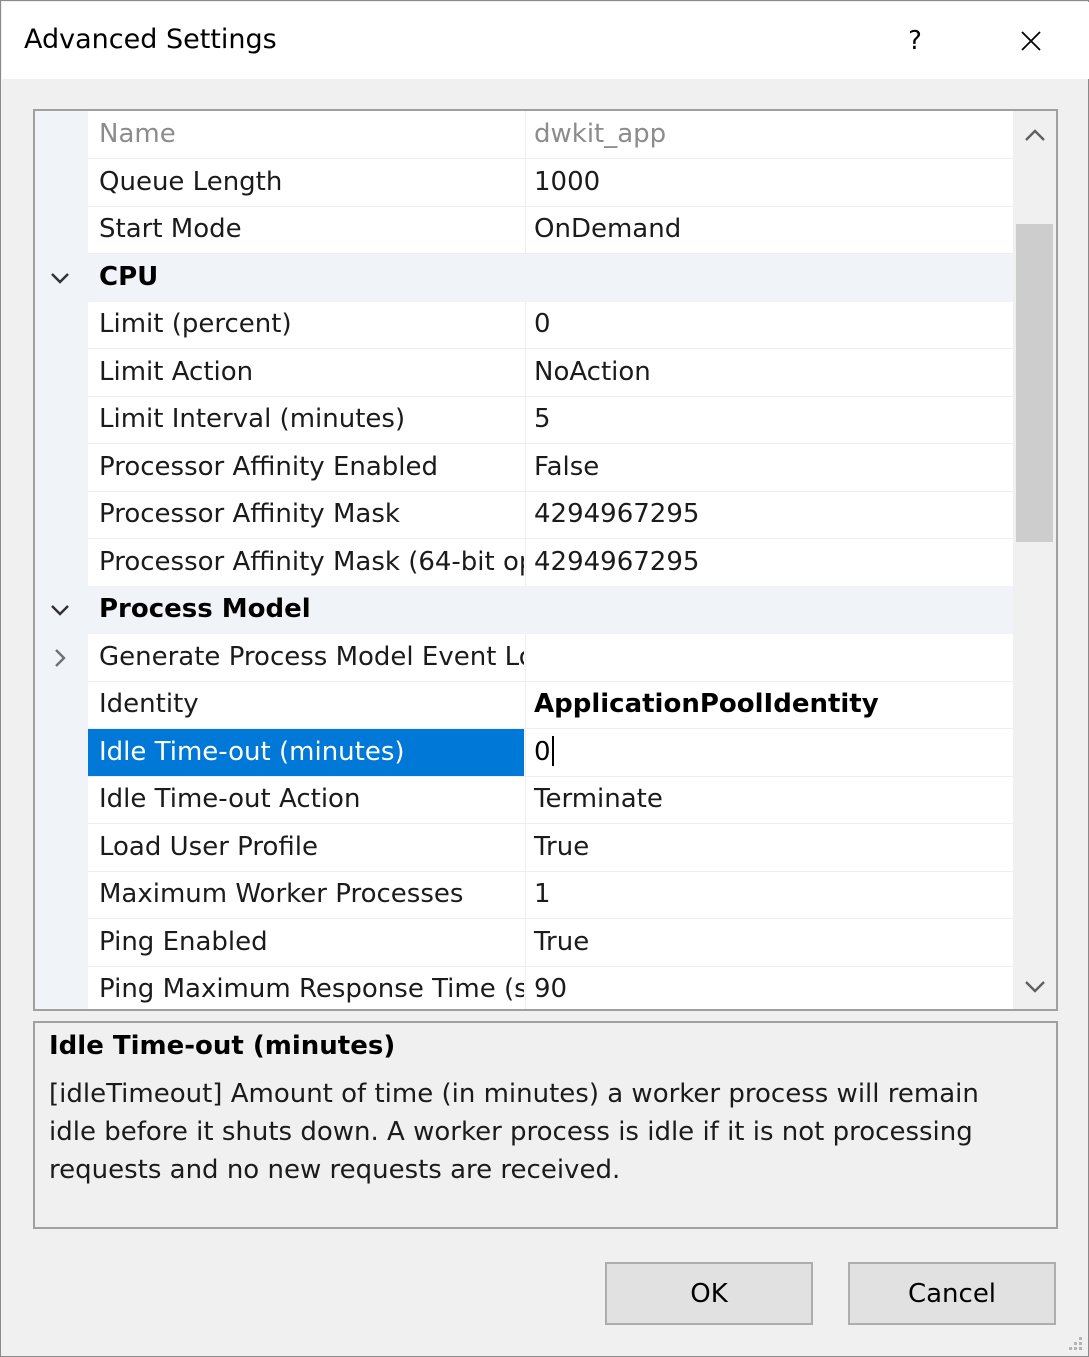  Describe the element at coordinates (706, 704) in the screenshot. I see `property-value-text: ApplicationPoolIdentity` at that location.